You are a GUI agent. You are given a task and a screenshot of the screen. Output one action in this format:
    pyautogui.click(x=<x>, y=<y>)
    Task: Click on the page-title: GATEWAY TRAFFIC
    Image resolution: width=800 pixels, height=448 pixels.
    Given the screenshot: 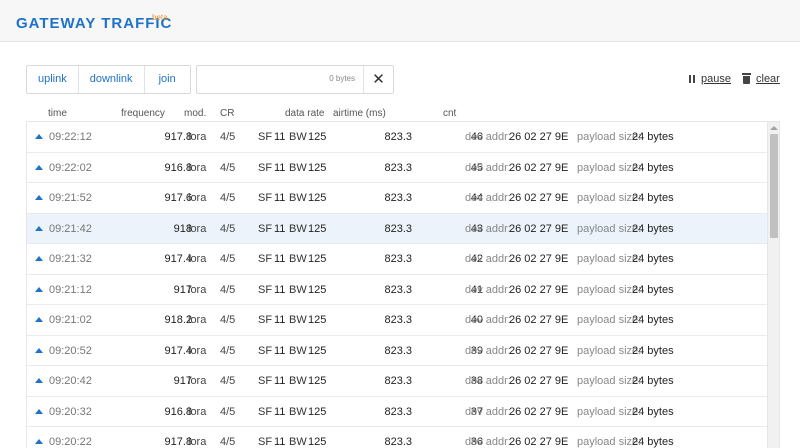 What is the action you would take?
    pyautogui.click(x=94, y=23)
    